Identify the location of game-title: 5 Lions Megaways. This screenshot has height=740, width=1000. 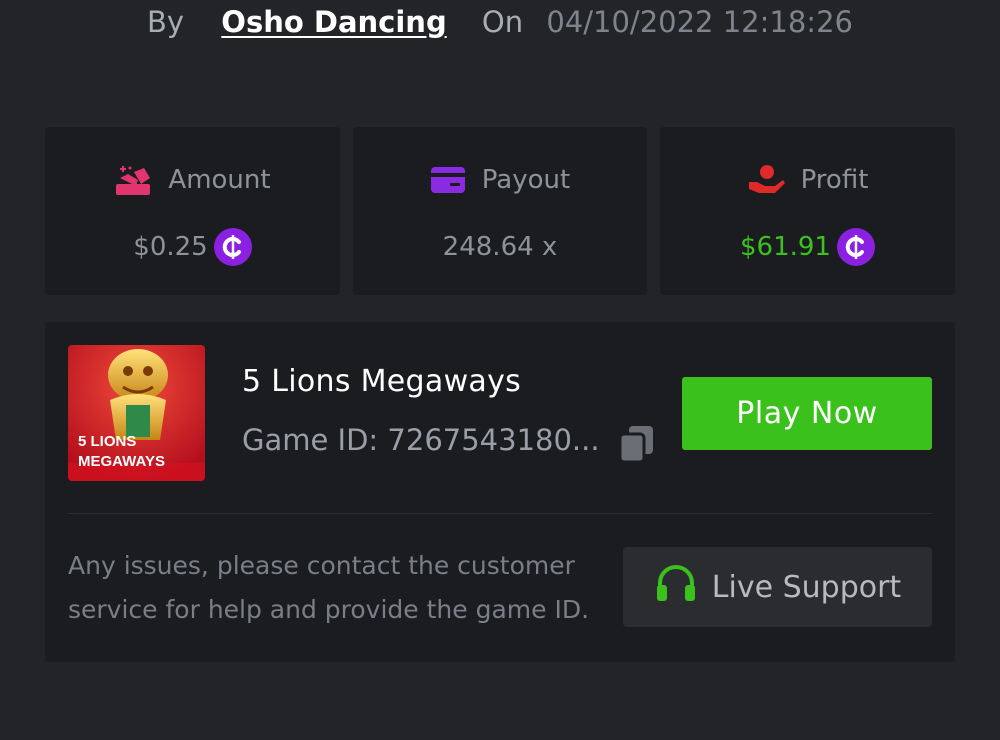
(381, 381).